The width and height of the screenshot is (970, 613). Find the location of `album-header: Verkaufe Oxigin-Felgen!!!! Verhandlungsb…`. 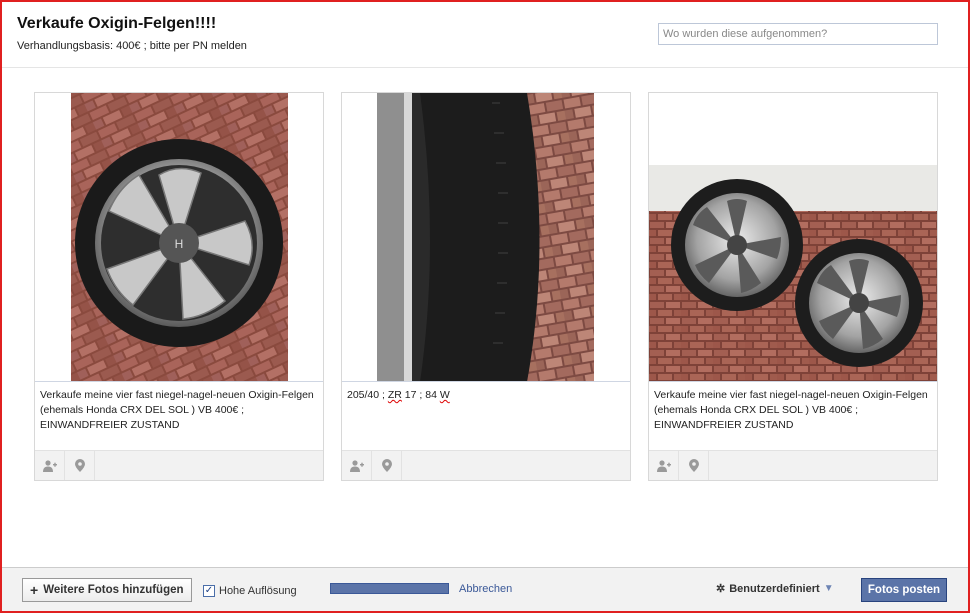

album-header: Verkaufe Oxigin-Felgen!!!! Verhandlungsb… is located at coordinates (485, 35).